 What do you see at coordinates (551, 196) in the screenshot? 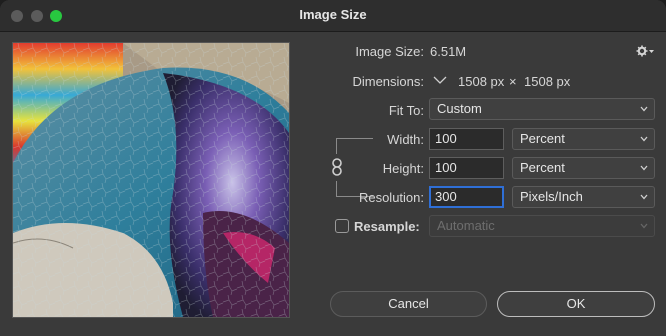
I see `resolution-unit-value: Pixels/Inch` at bounding box center [551, 196].